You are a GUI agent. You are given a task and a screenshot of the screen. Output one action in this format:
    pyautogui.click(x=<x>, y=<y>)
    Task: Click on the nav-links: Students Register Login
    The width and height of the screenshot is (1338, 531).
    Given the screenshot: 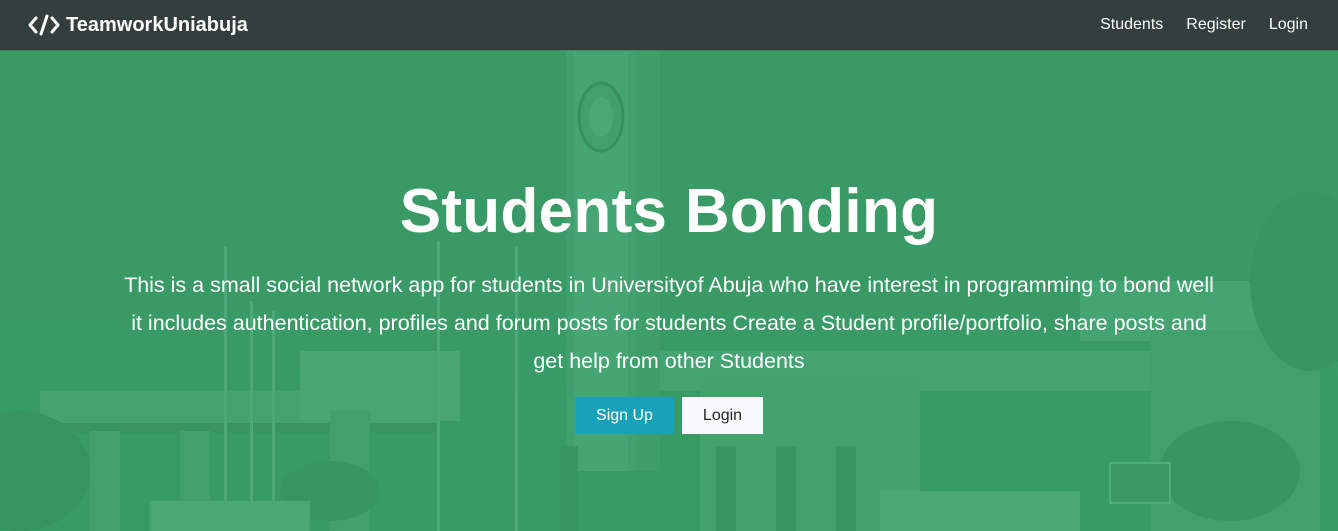 What is the action you would take?
    pyautogui.click(x=1192, y=25)
    